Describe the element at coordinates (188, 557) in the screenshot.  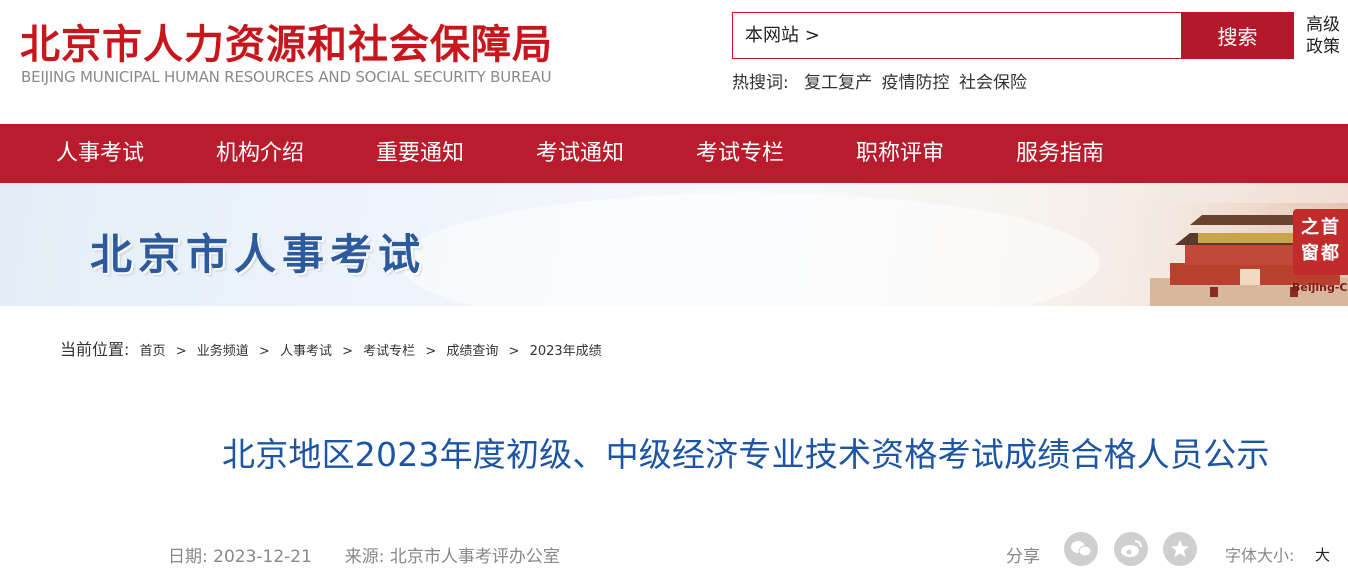
I see `date-label: 日期:` at that location.